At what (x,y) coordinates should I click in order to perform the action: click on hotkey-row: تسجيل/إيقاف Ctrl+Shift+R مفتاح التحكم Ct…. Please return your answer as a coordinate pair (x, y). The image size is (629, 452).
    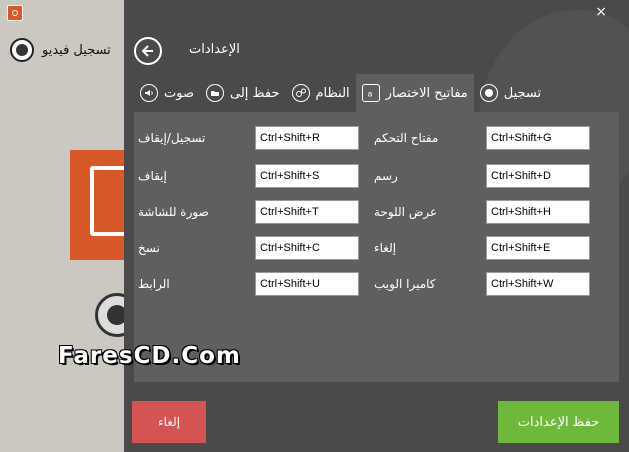
    Looking at the image, I should click on (376, 139).